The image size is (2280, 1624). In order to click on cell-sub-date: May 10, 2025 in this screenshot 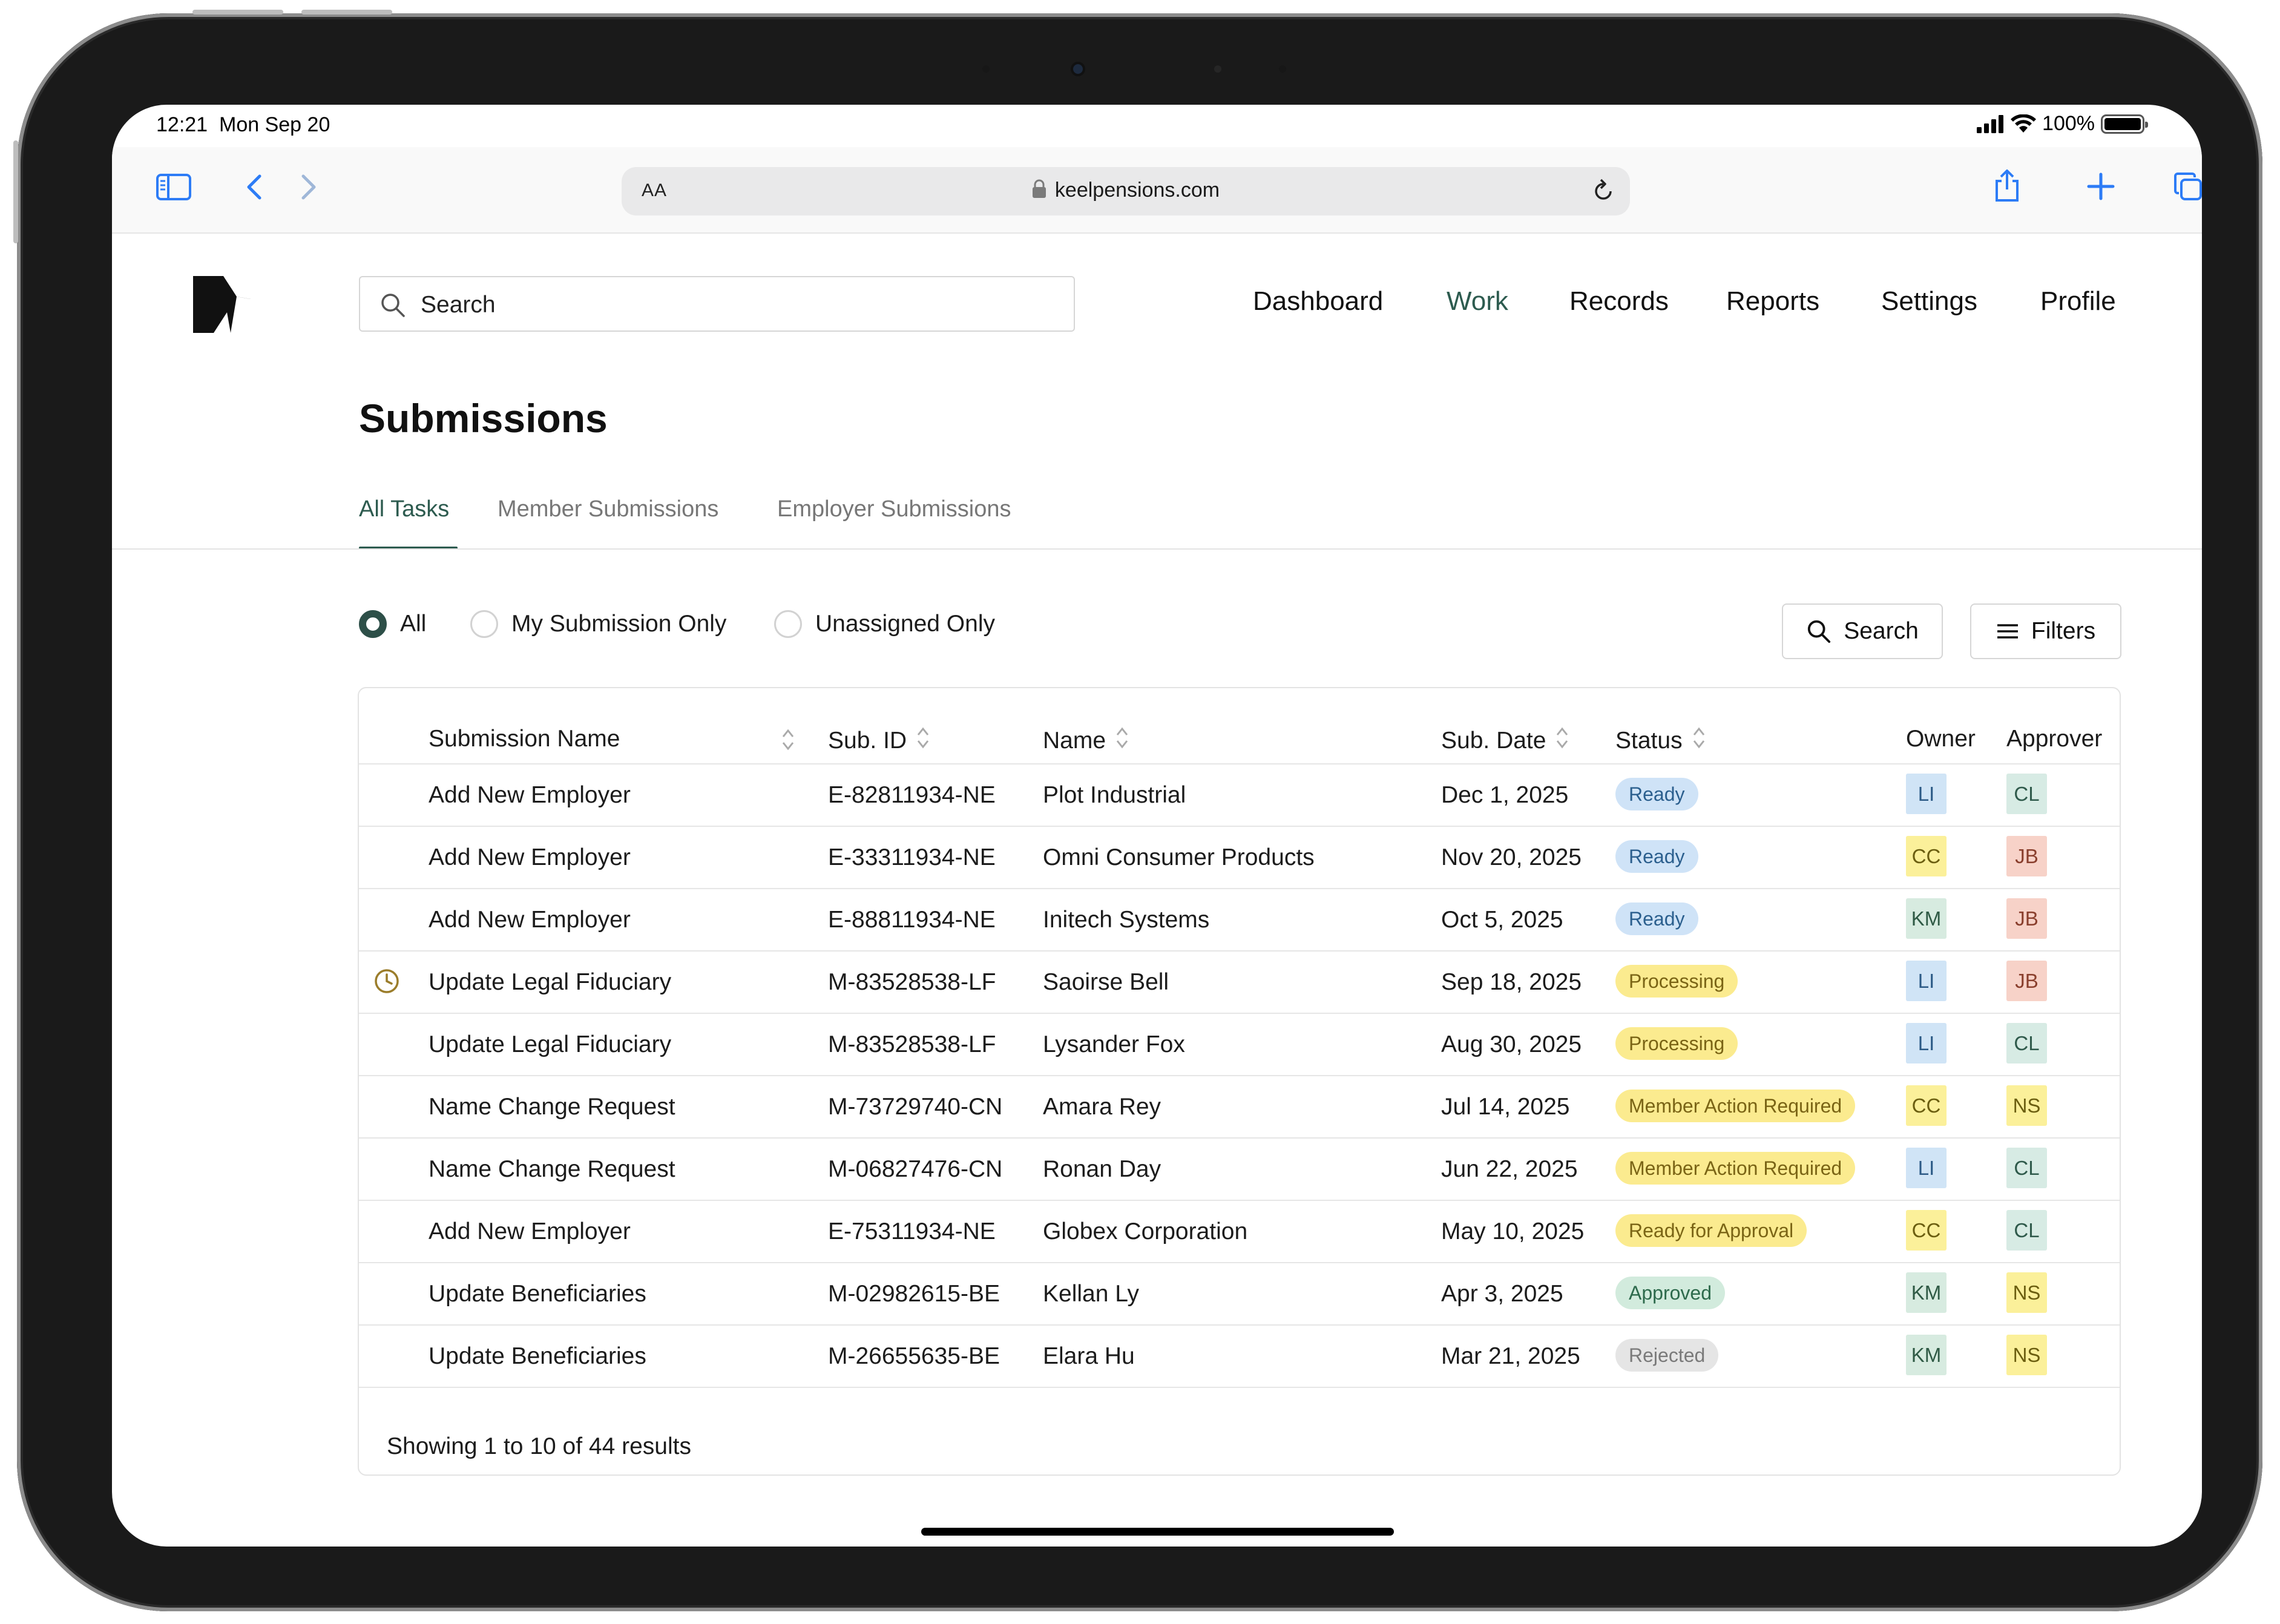, I will do `click(1513, 1231)`.